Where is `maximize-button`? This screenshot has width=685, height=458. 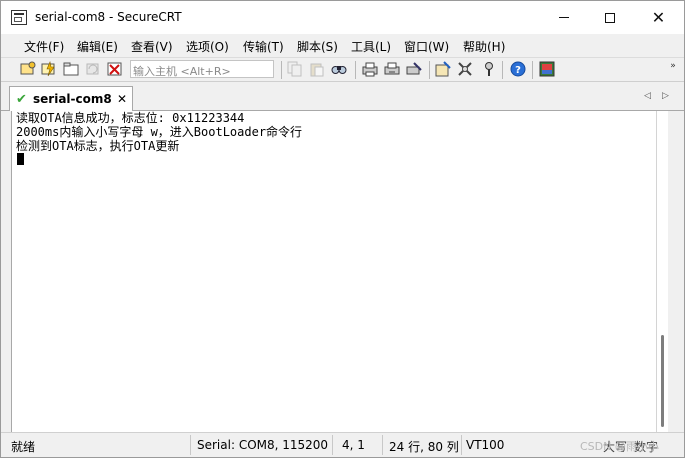 maximize-button is located at coordinates (610, 17).